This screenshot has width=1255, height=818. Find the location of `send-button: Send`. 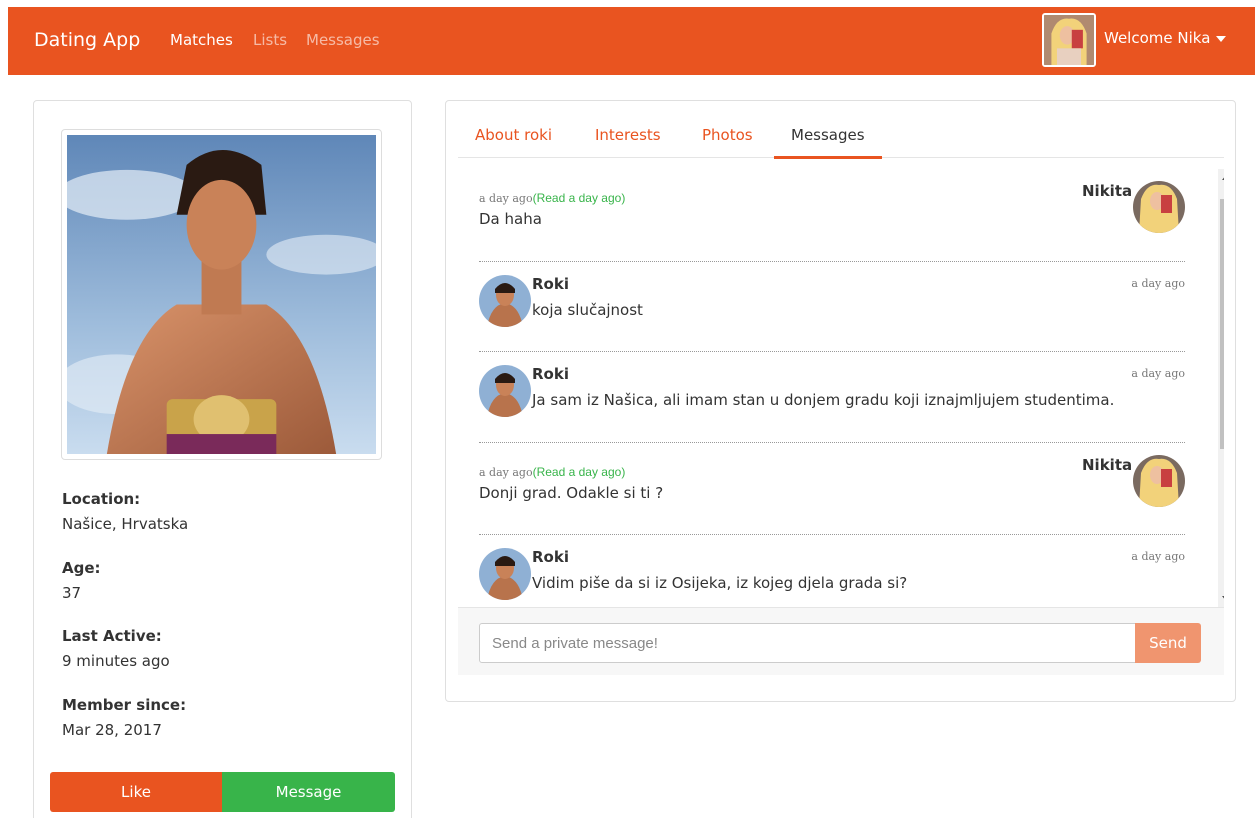

send-button: Send is located at coordinates (1168, 643).